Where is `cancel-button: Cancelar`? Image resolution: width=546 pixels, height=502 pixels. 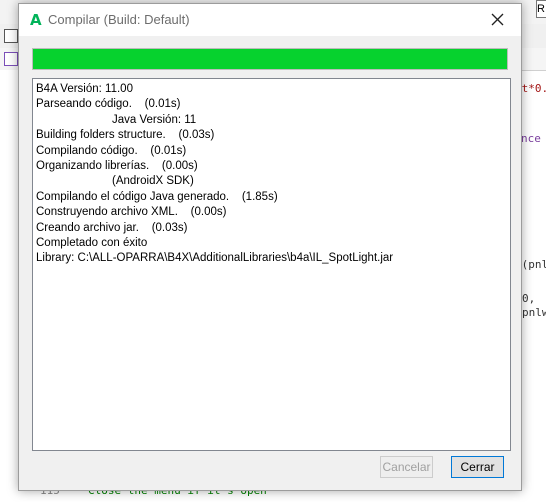 cancel-button: Cancelar is located at coordinates (406, 467).